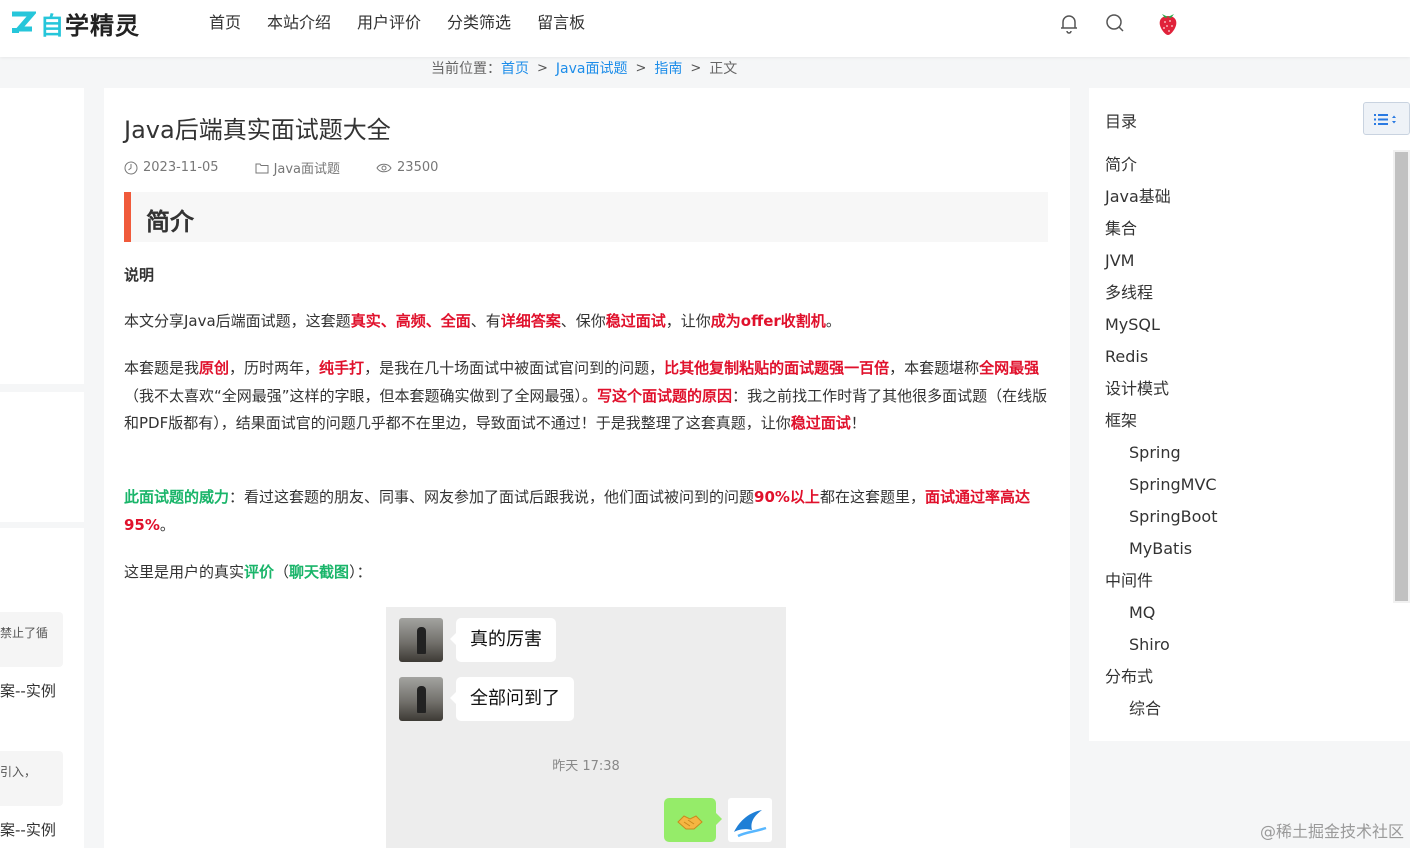 The height and width of the screenshot is (848, 1410). What do you see at coordinates (1161, 584) in the screenshot?
I see `toc-item: 中间件` at bounding box center [1161, 584].